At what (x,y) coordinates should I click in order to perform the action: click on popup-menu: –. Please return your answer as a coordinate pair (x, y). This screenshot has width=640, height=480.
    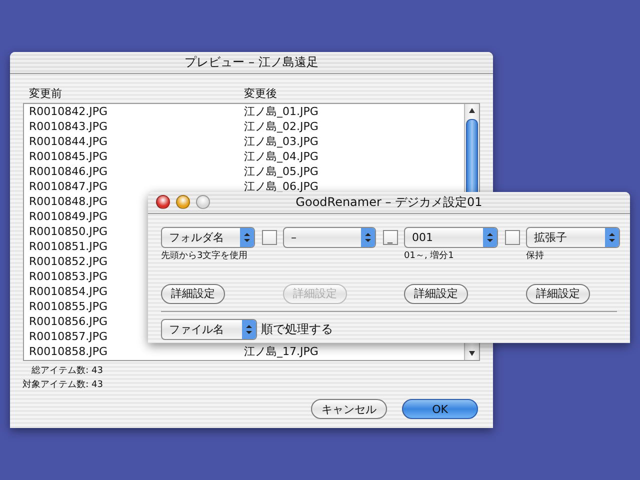
    Looking at the image, I should click on (329, 237).